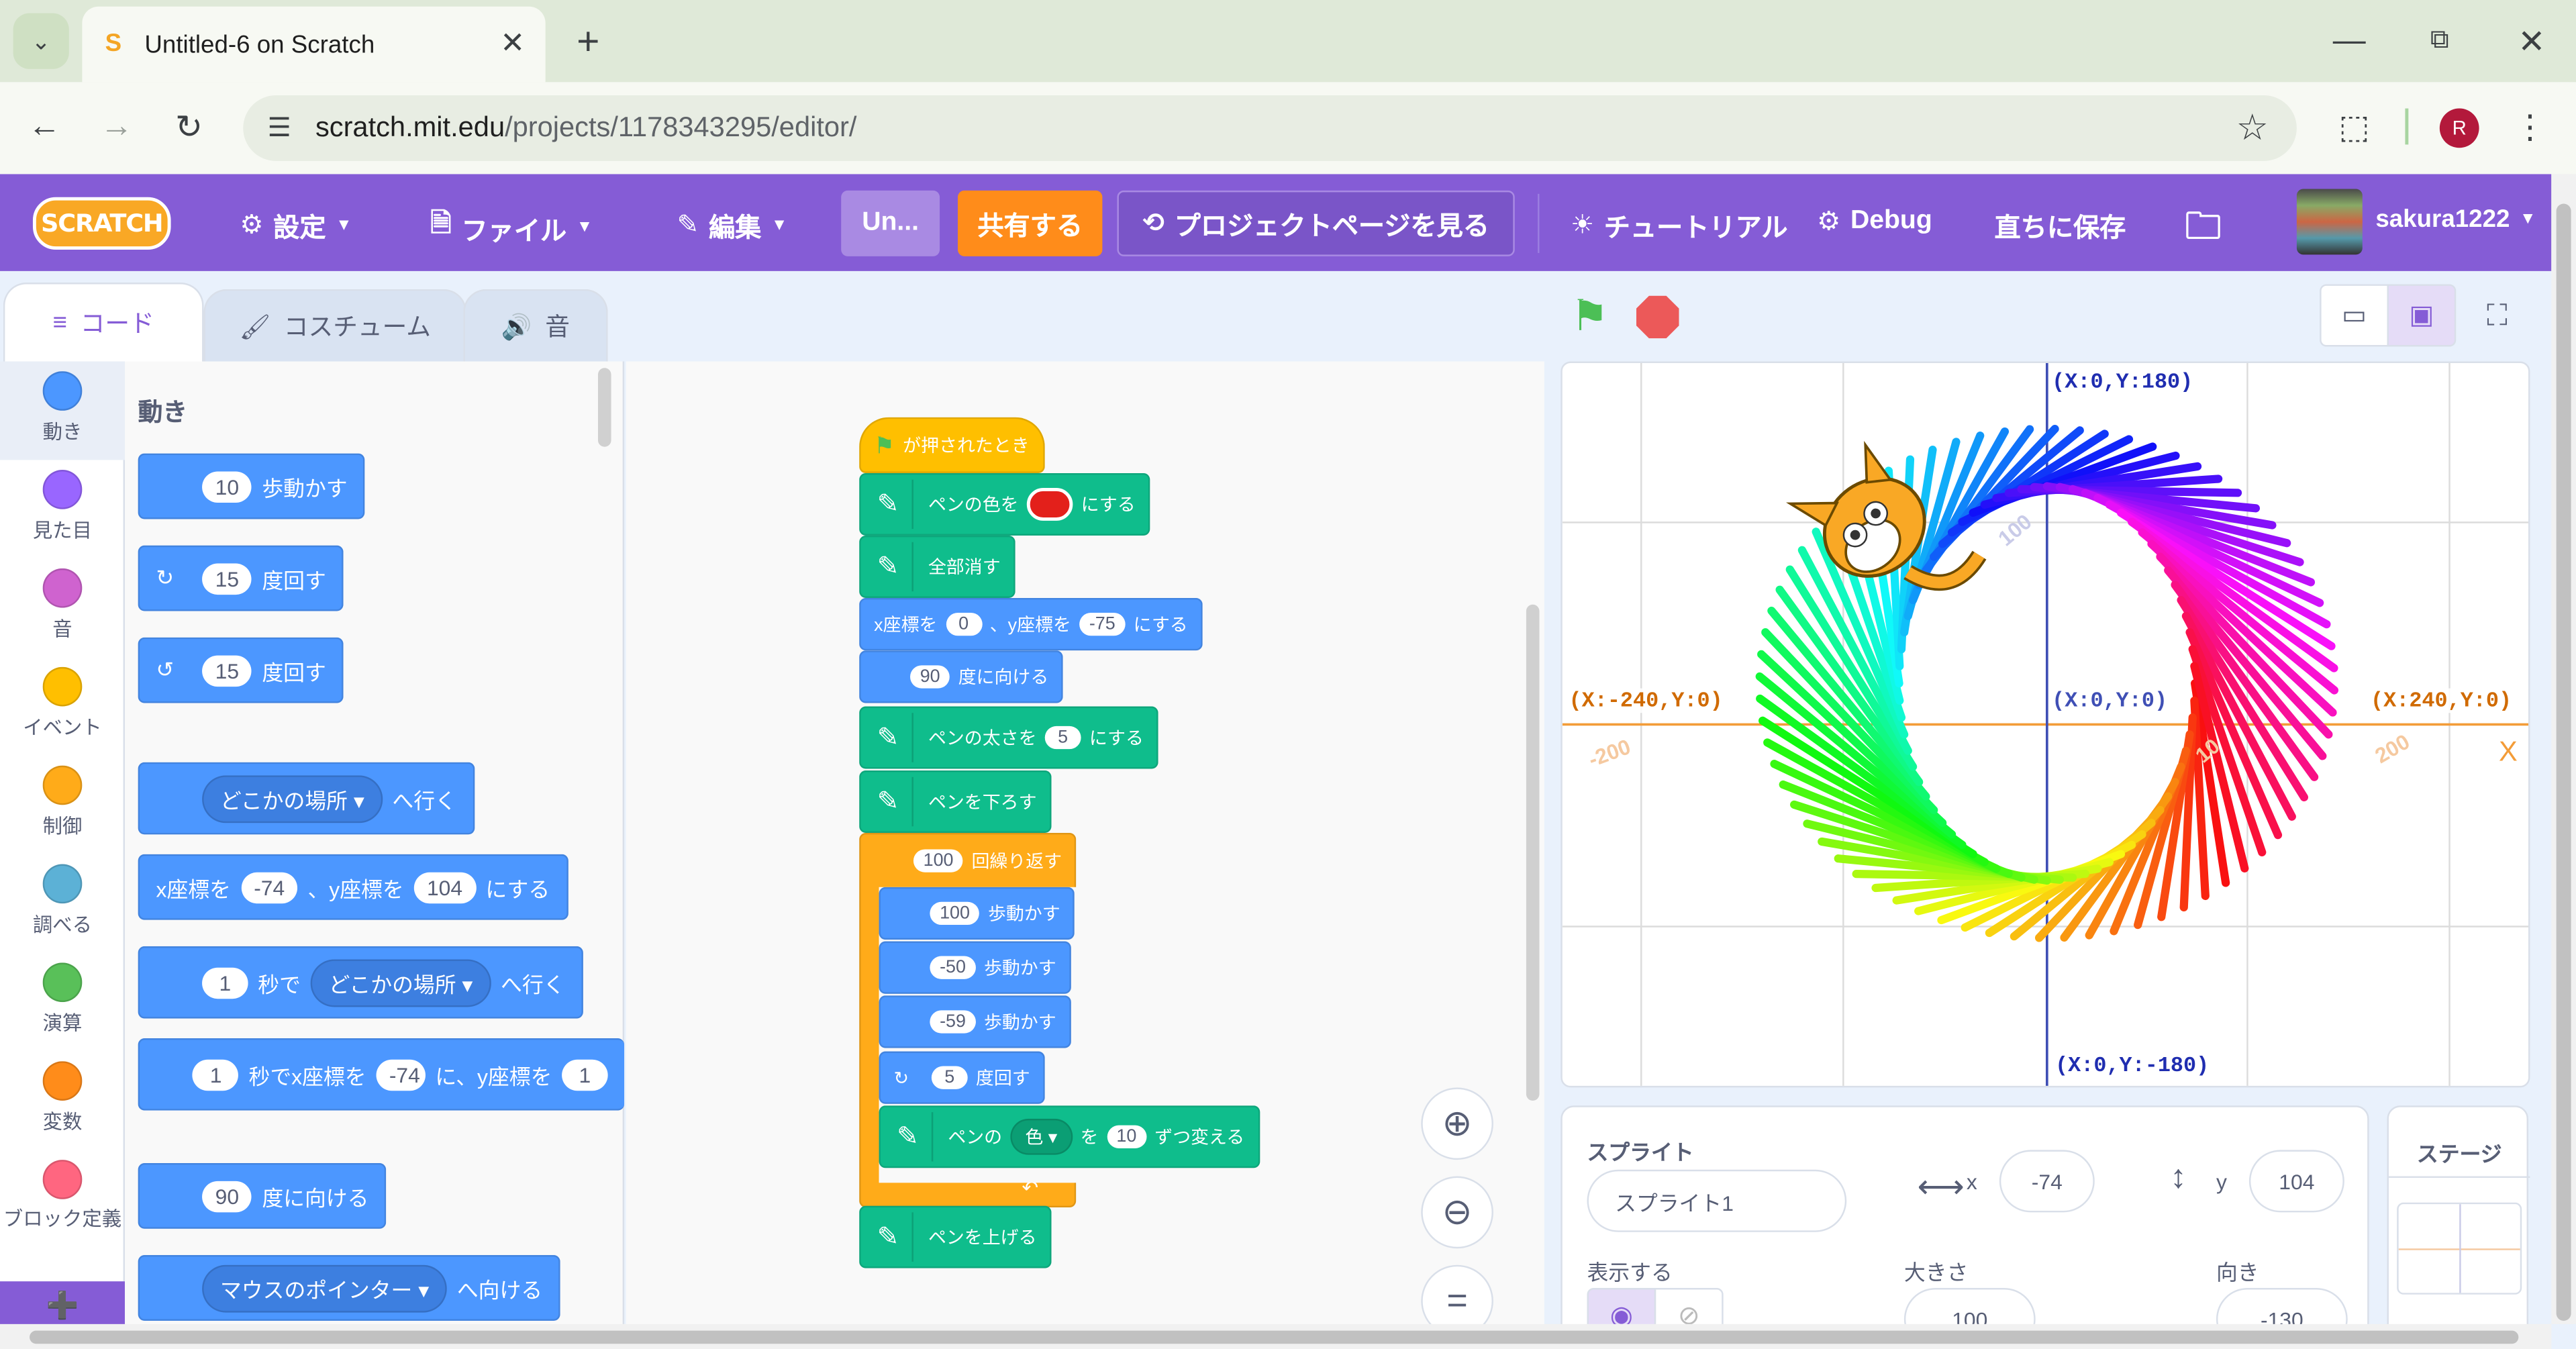 The image size is (2576, 1349). I want to click on stop-button, so click(1657, 317).